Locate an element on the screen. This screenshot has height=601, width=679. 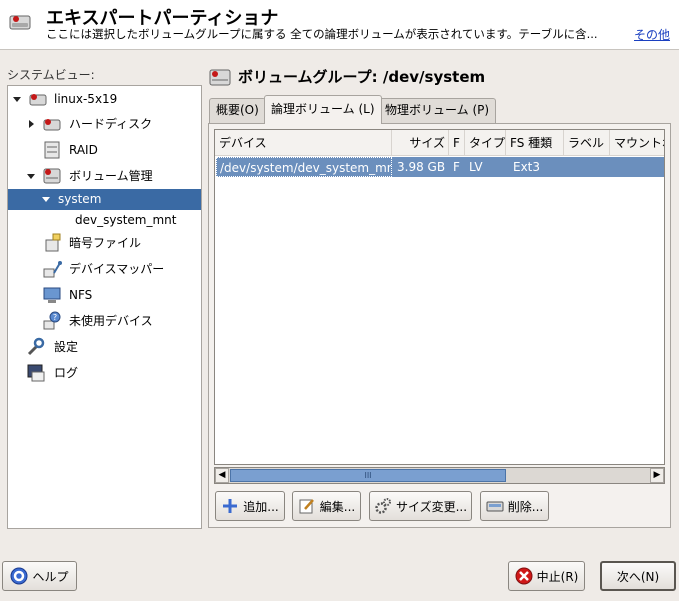
tree-item-label: 設定 is located at coordinates (66, 347).